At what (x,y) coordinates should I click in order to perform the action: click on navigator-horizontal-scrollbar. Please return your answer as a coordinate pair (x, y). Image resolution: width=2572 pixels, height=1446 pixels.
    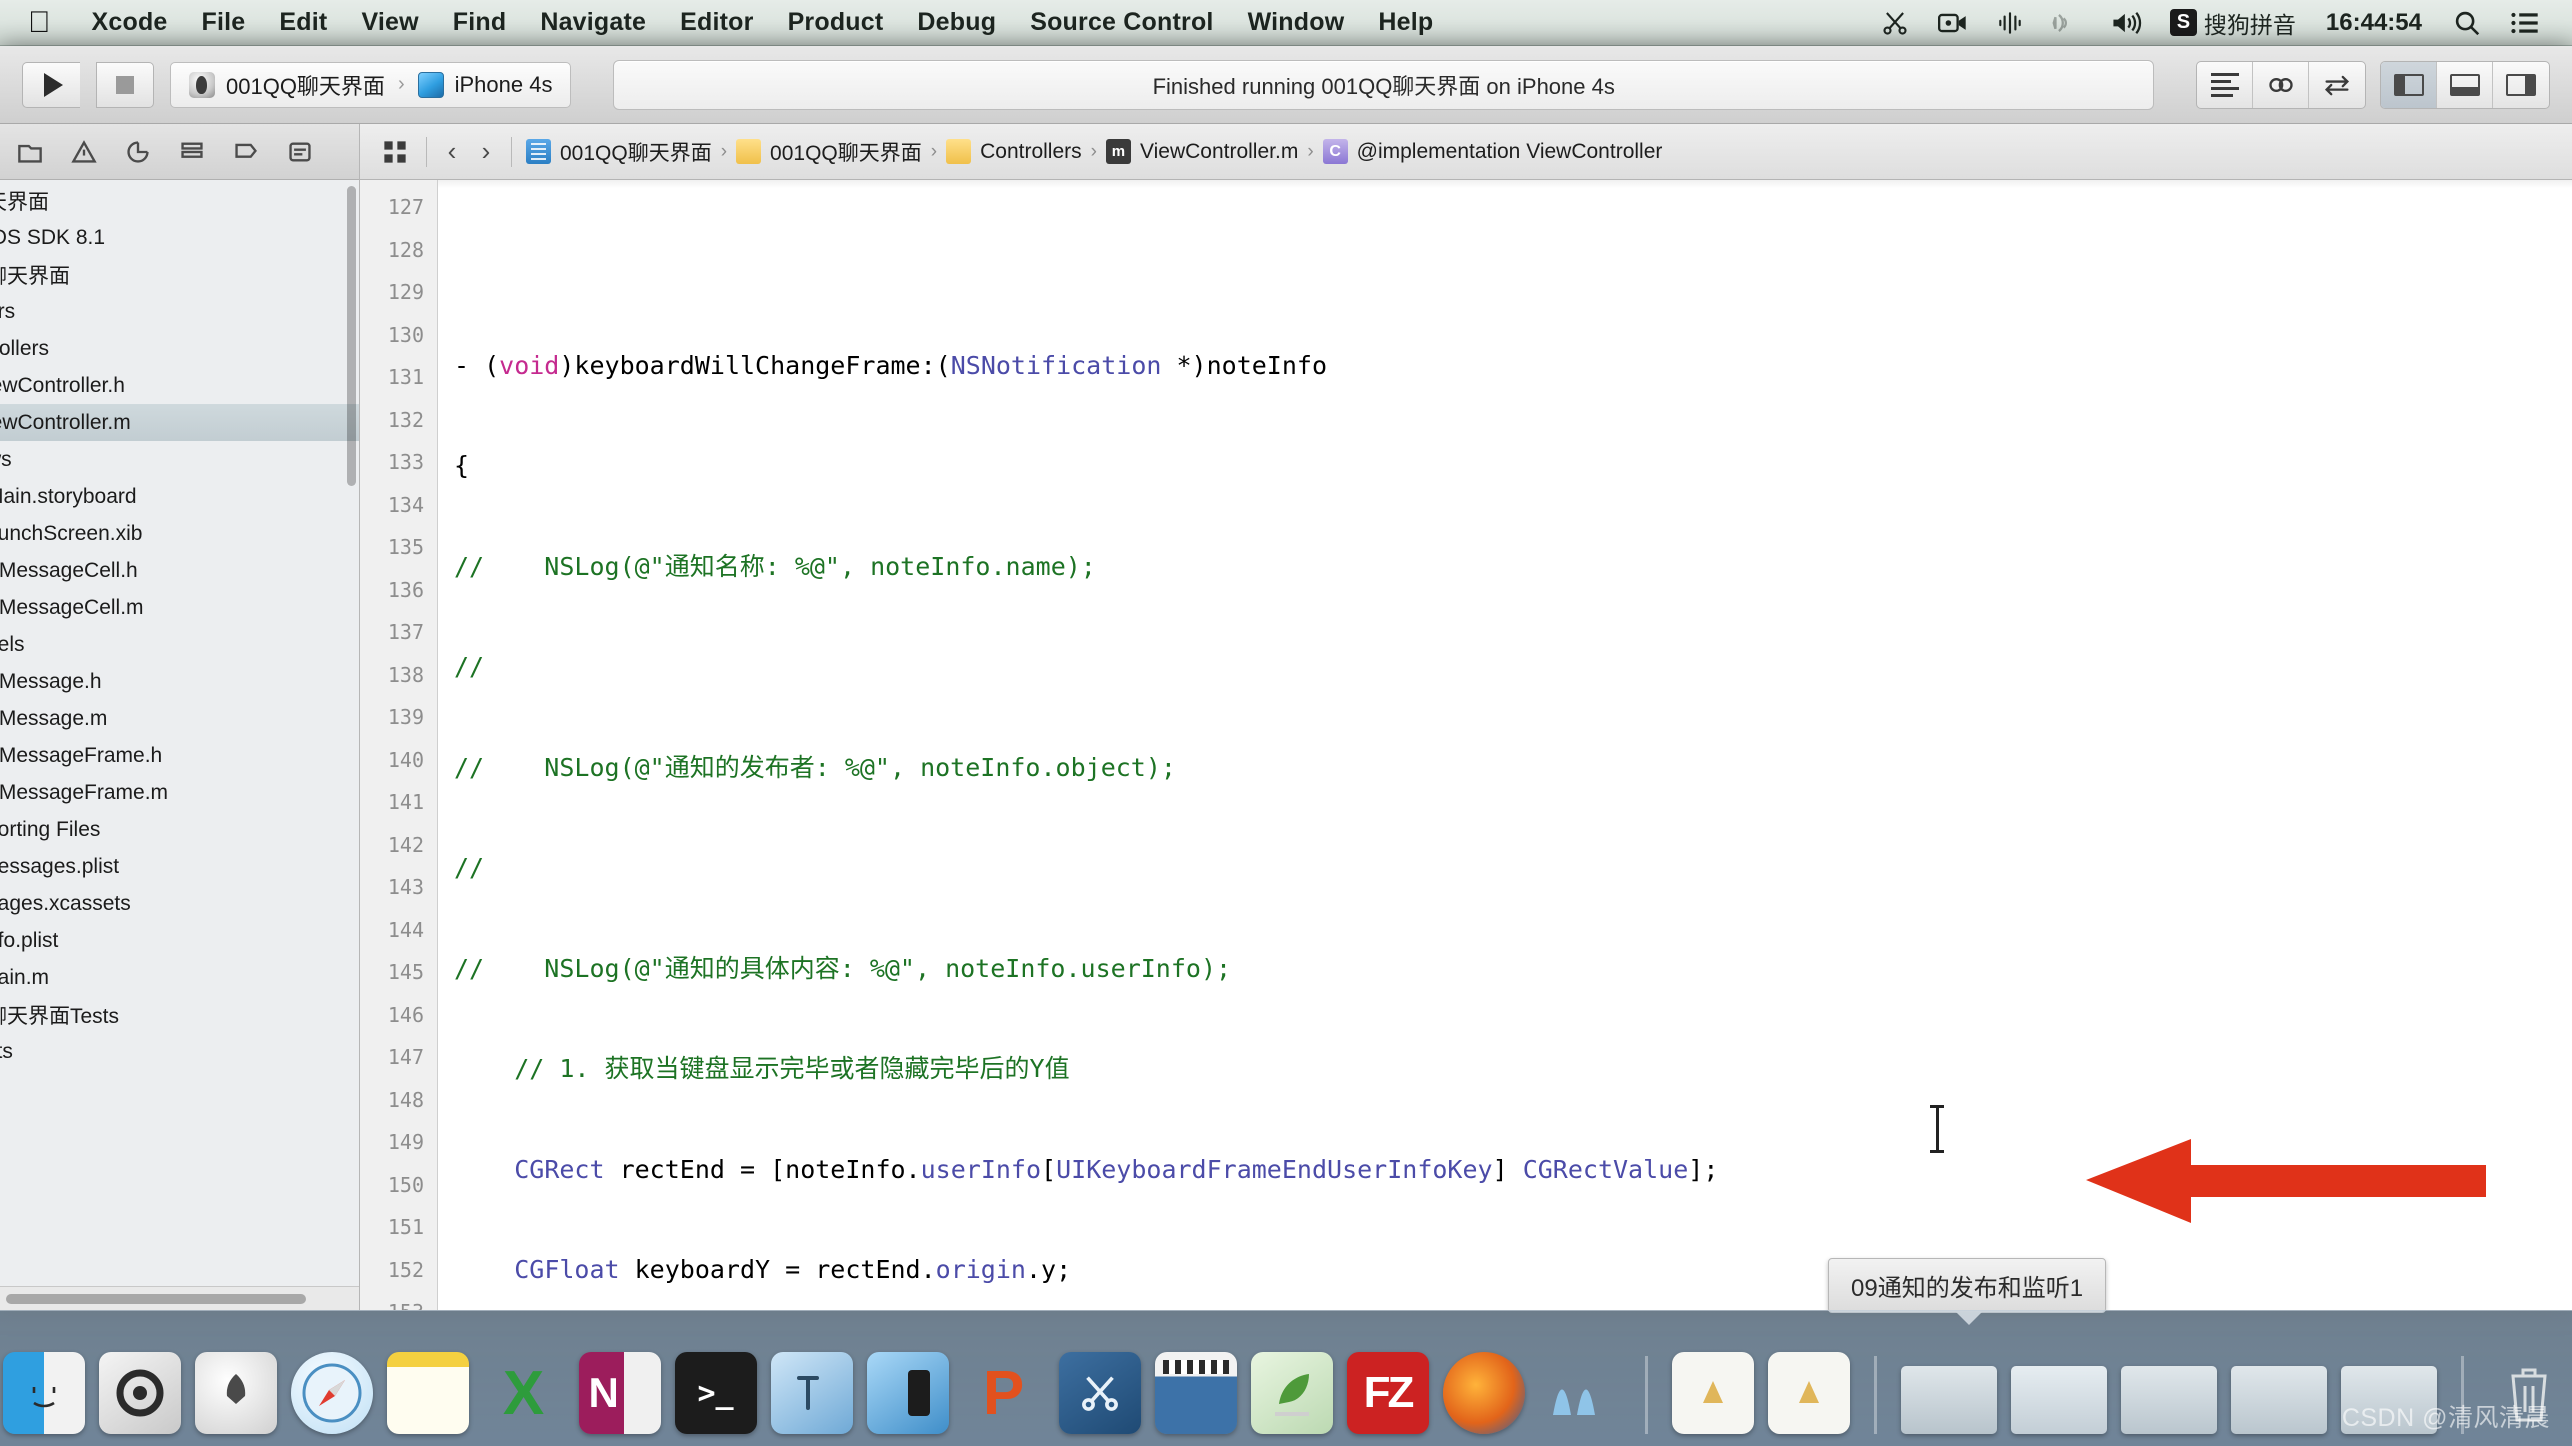
    Looking at the image, I should click on (179, 1298).